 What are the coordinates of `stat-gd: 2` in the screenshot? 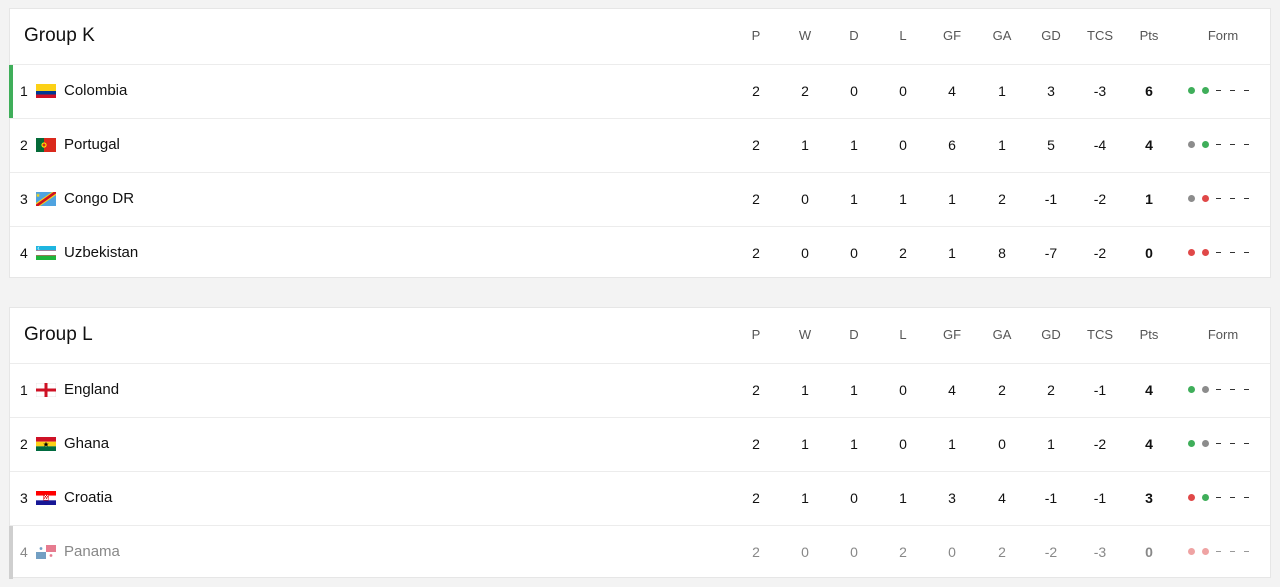 It's located at (1051, 390).